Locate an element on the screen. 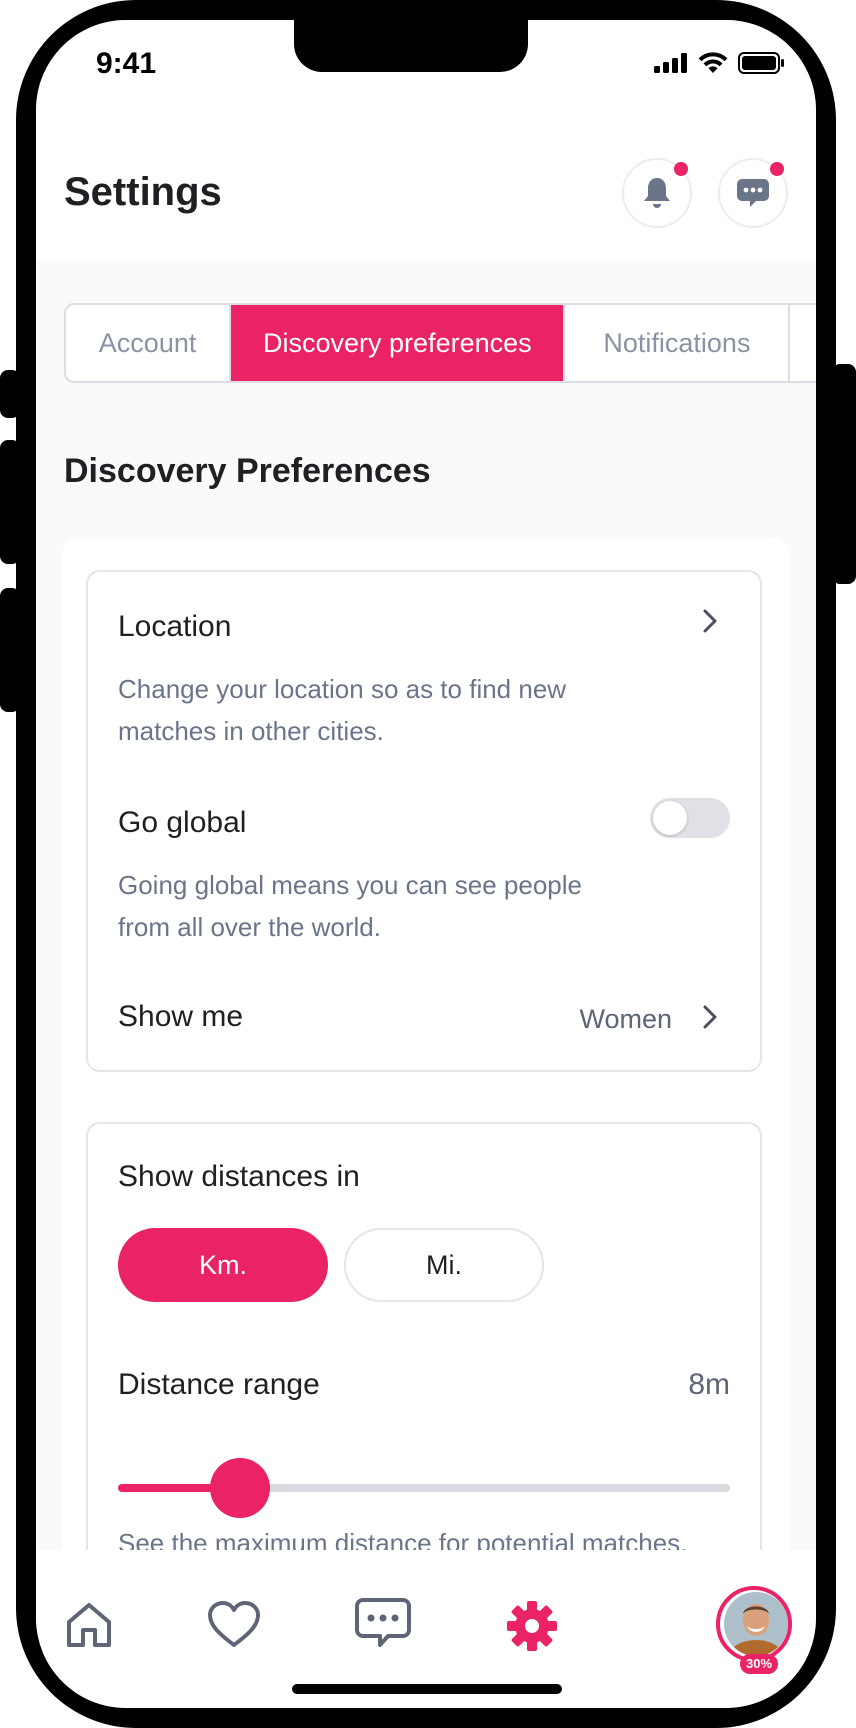 The height and width of the screenshot is (1728, 856). location-title: Location is located at coordinates (175, 626).